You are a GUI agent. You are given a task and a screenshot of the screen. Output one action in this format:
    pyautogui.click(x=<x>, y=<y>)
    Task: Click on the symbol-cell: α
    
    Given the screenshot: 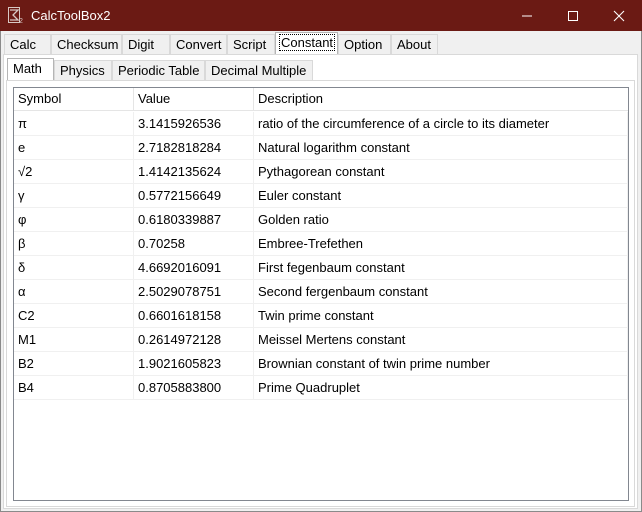 What is the action you would take?
    pyautogui.click(x=74, y=292)
    